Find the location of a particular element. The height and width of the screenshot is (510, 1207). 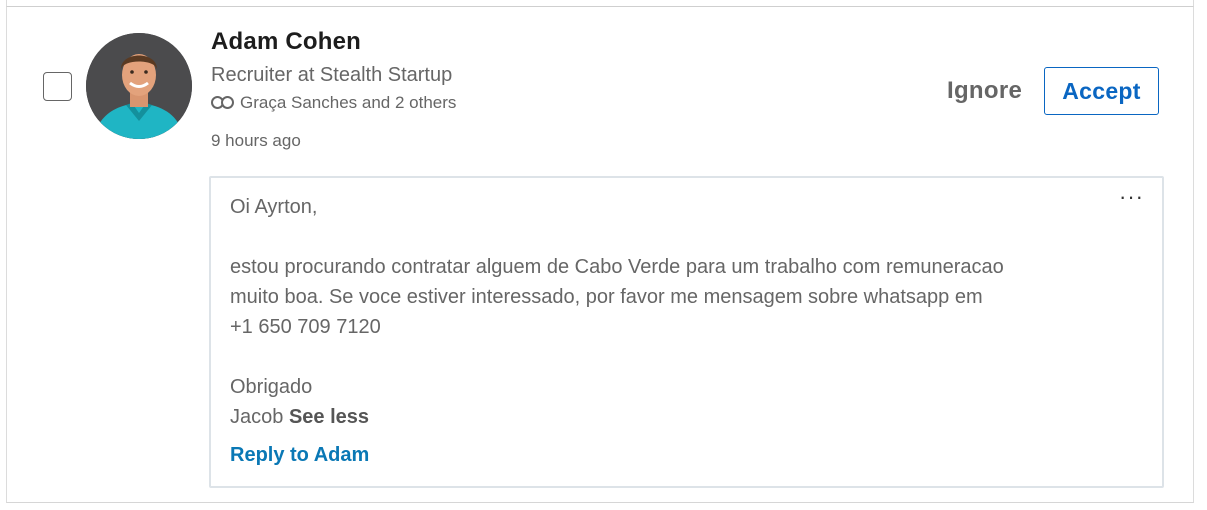

sender-name: Adam Cohen is located at coordinates (286, 42).